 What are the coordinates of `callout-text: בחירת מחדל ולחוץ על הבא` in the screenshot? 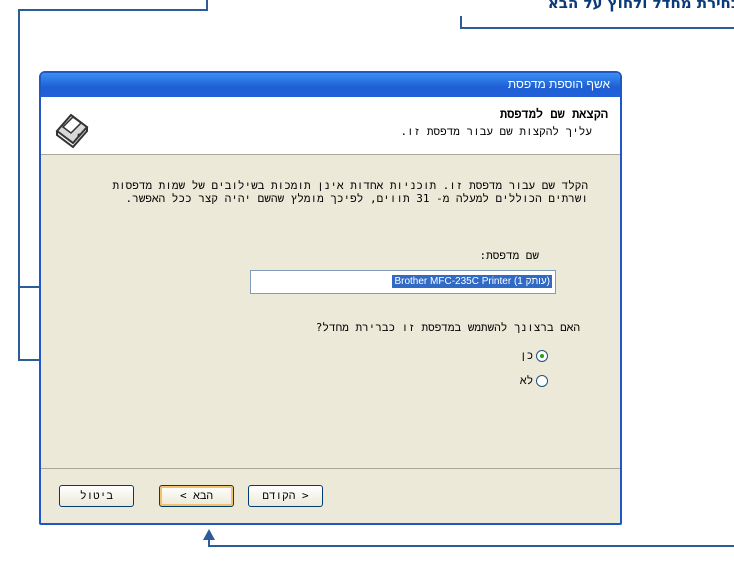 It's located at (582, 8).